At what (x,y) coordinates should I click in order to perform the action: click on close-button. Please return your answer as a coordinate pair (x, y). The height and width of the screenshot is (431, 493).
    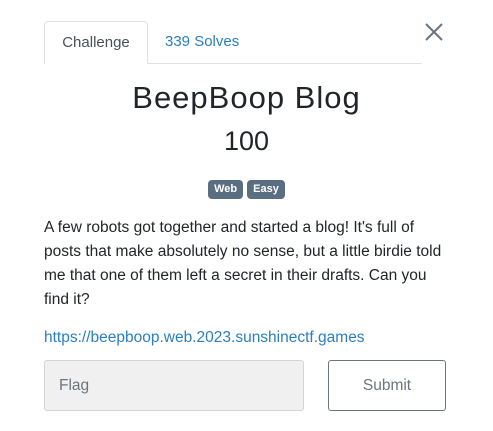
    Looking at the image, I should click on (434, 32).